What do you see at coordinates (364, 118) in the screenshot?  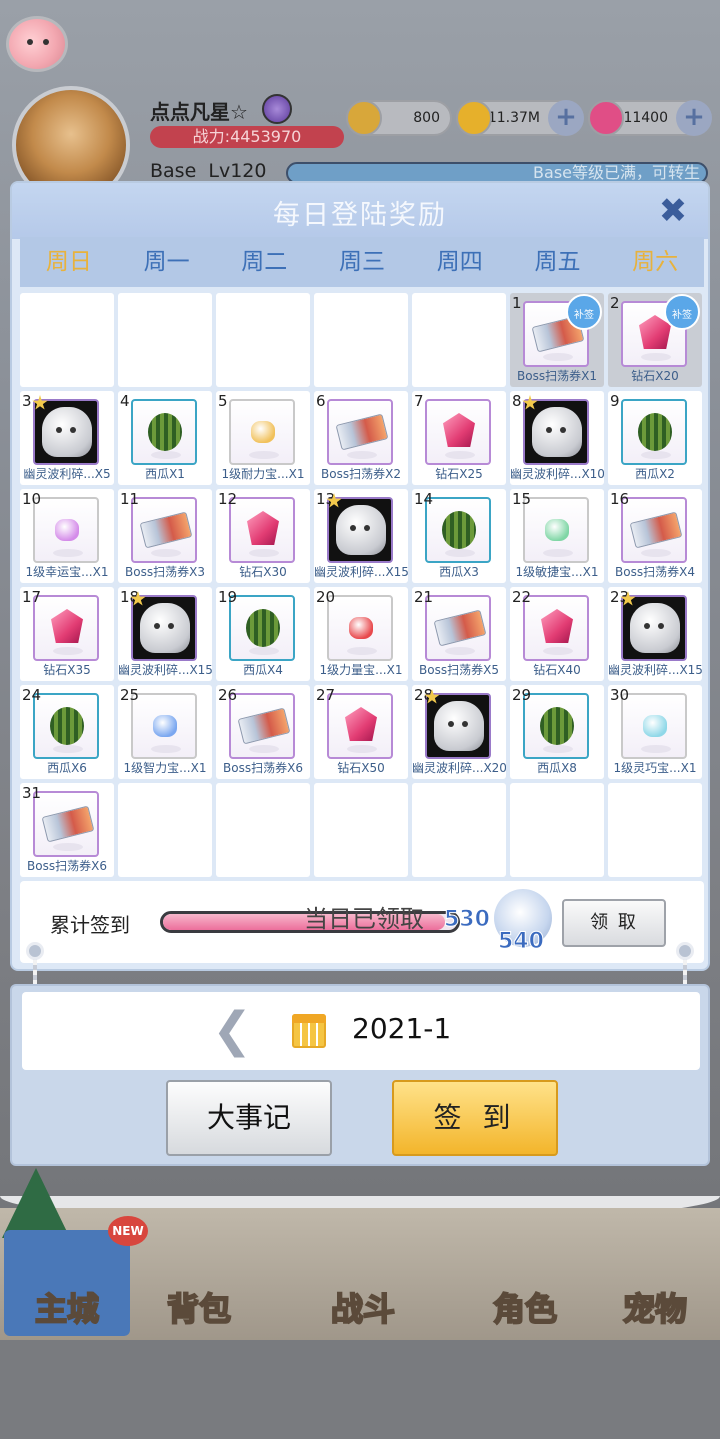 I see `zeny-coin-icon` at bounding box center [364, 118].